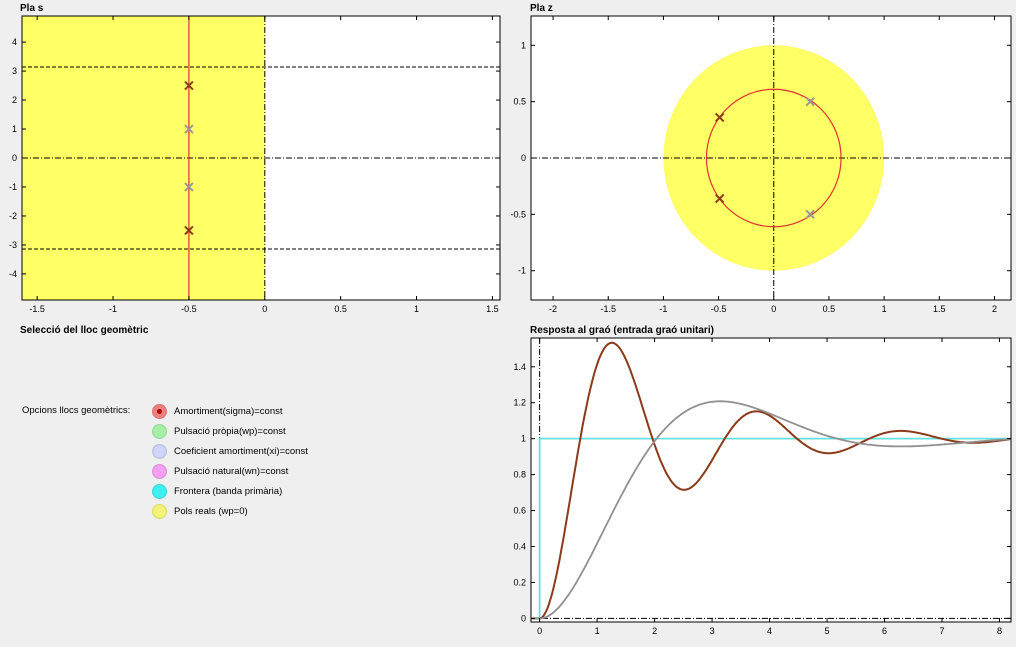 The height and width of the screenshot is (647, 1016). I want to click on s-plane-xtick-label: -0.5, so click(189, 309).